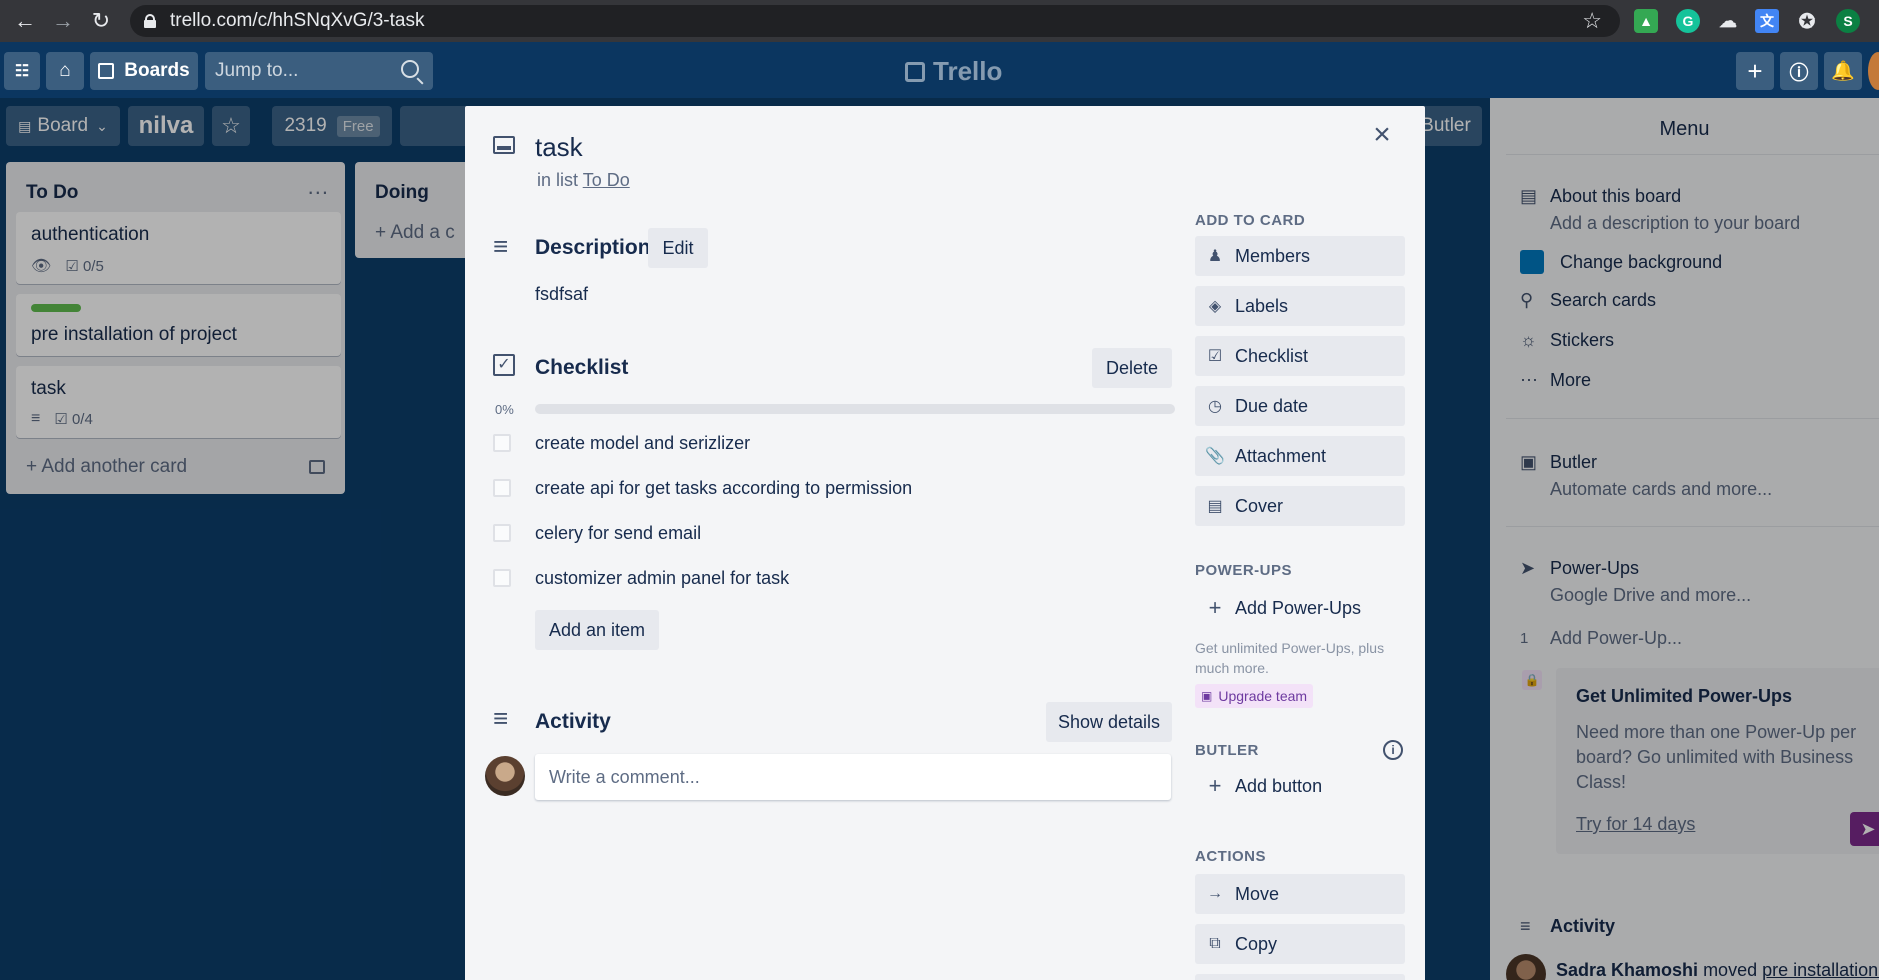 The width and height of the screenshot is (1879, 980). I want to click on create-button: +, so click(1755, 71).